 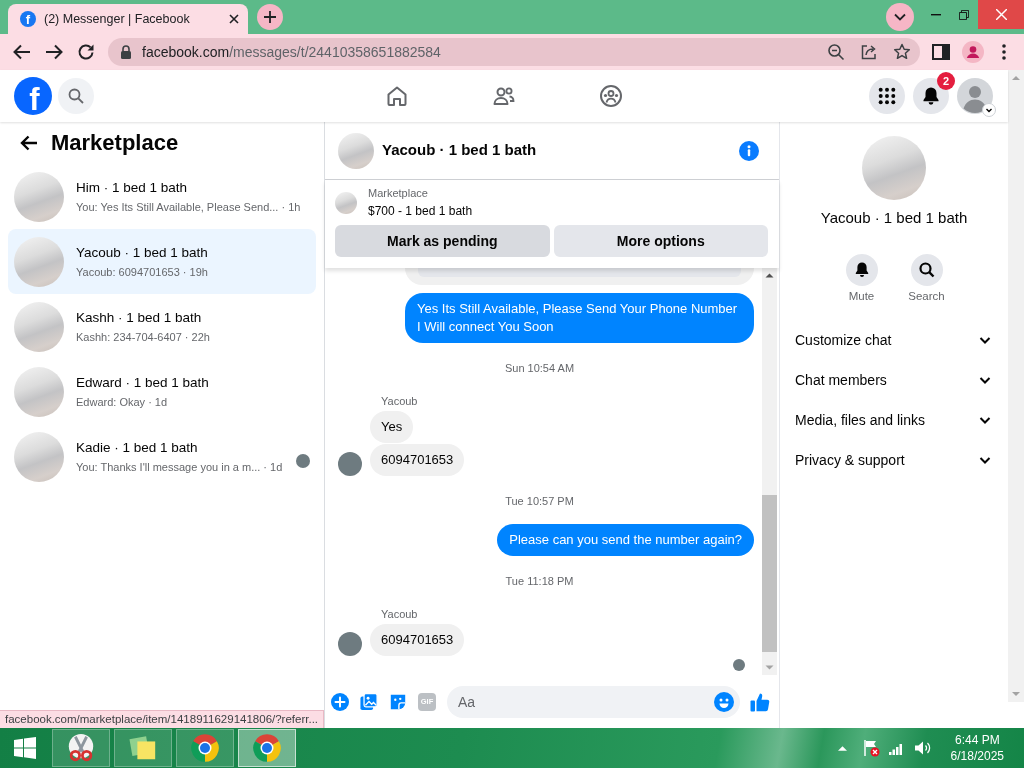 I want to click on message-input: Aa, so click(x=593, y=701).